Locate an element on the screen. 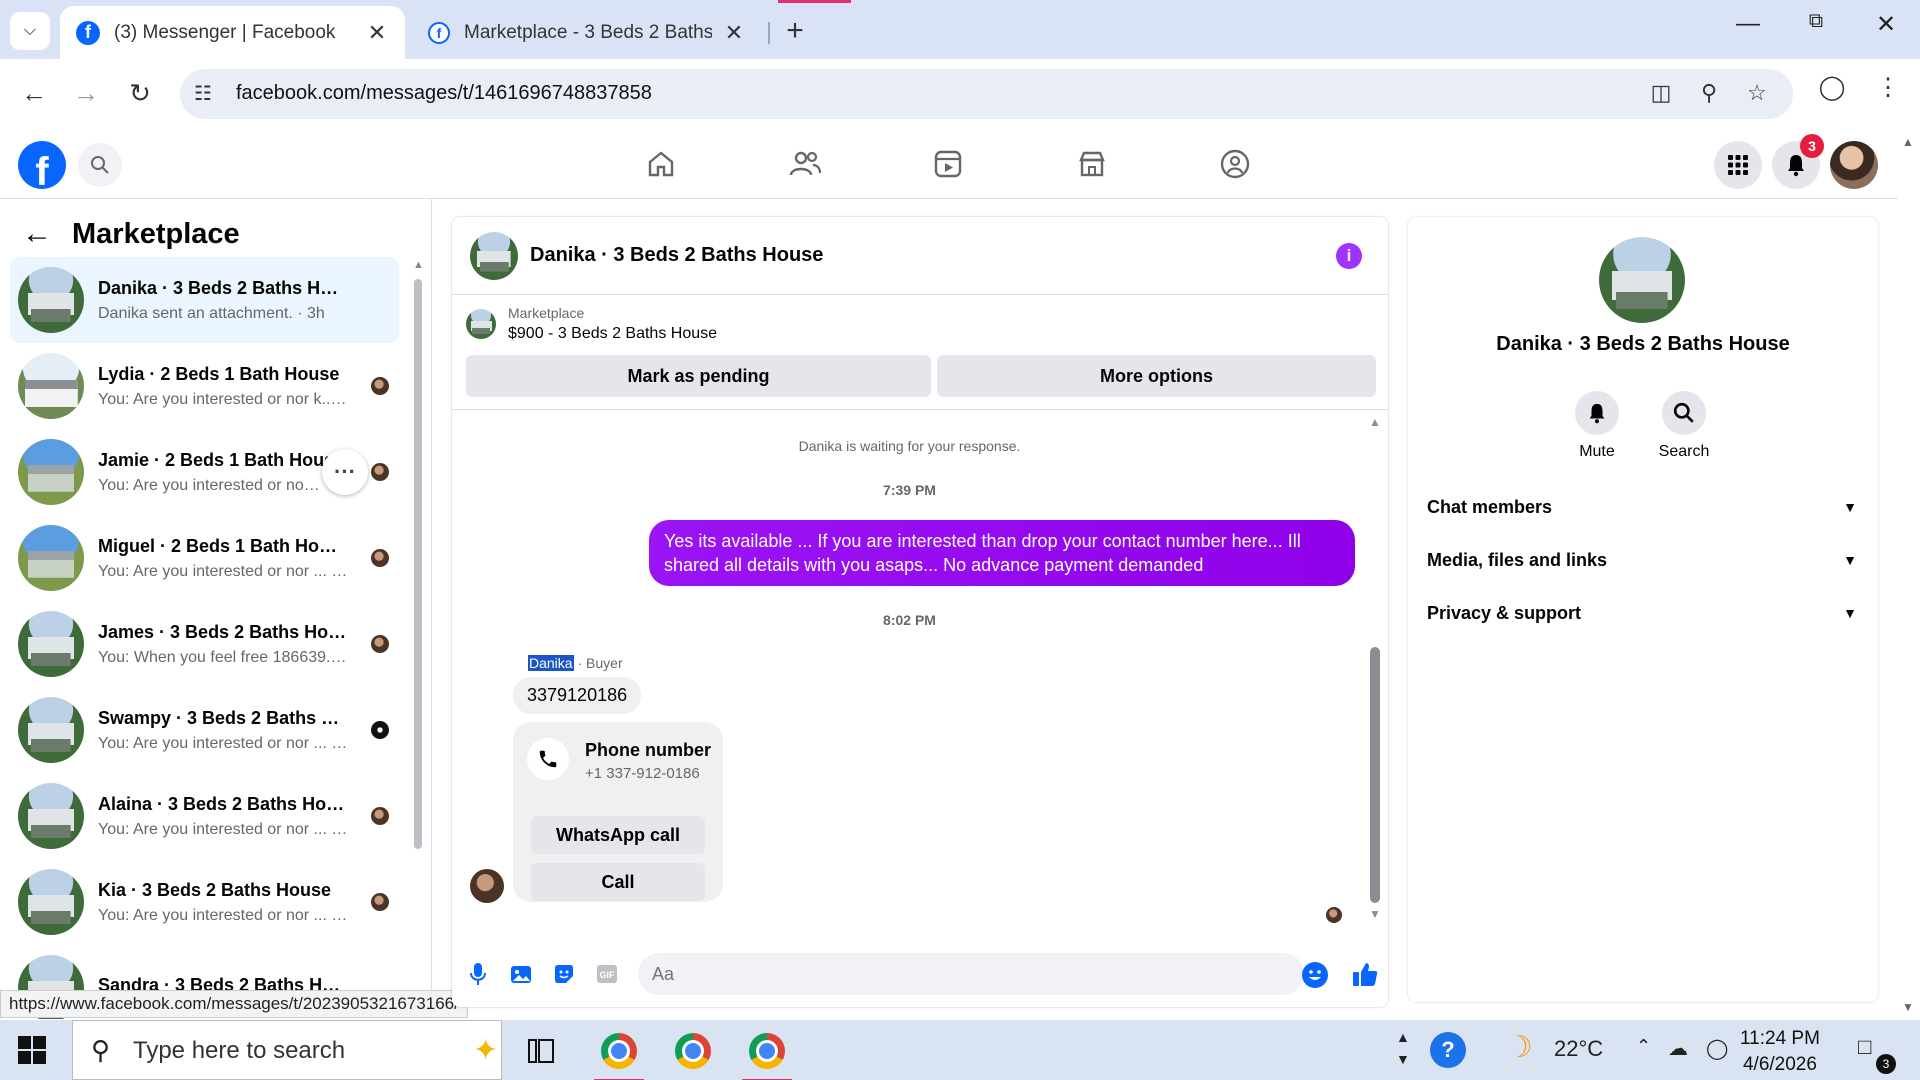 Image resolution: width=1920 pixels, height=1080 pixels. message-input is located at coordinates (971, 974).